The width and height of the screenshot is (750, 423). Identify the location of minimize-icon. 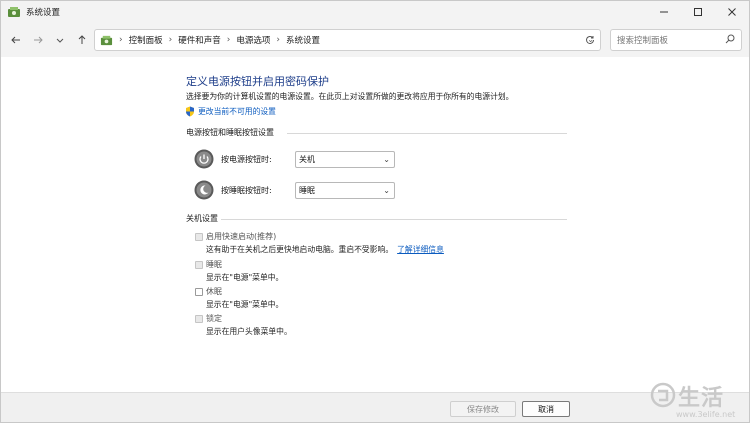
(664, 12).